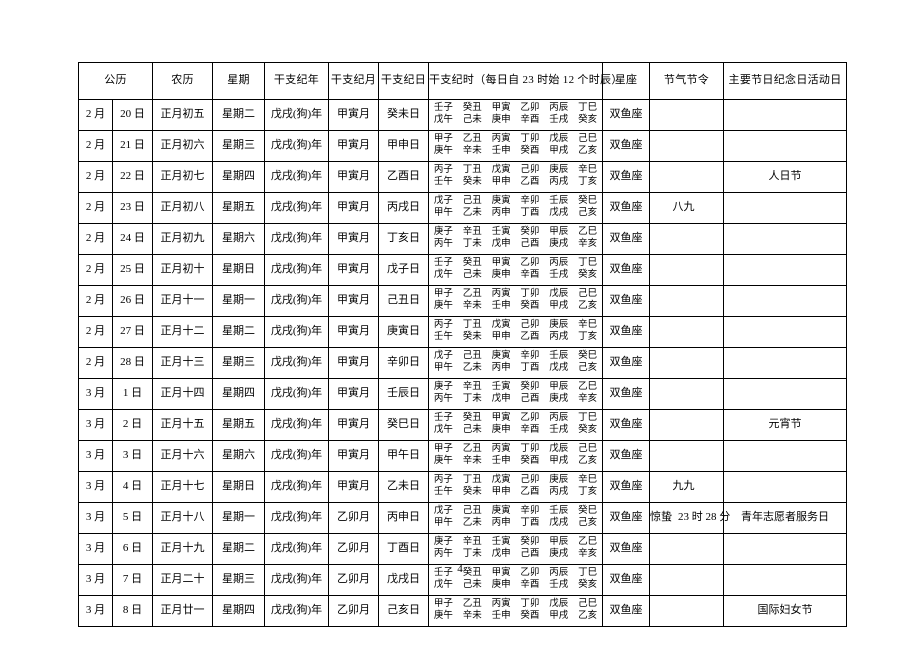  I want to click on ganzhi-hour-item: 丁未, so click(472, 554).